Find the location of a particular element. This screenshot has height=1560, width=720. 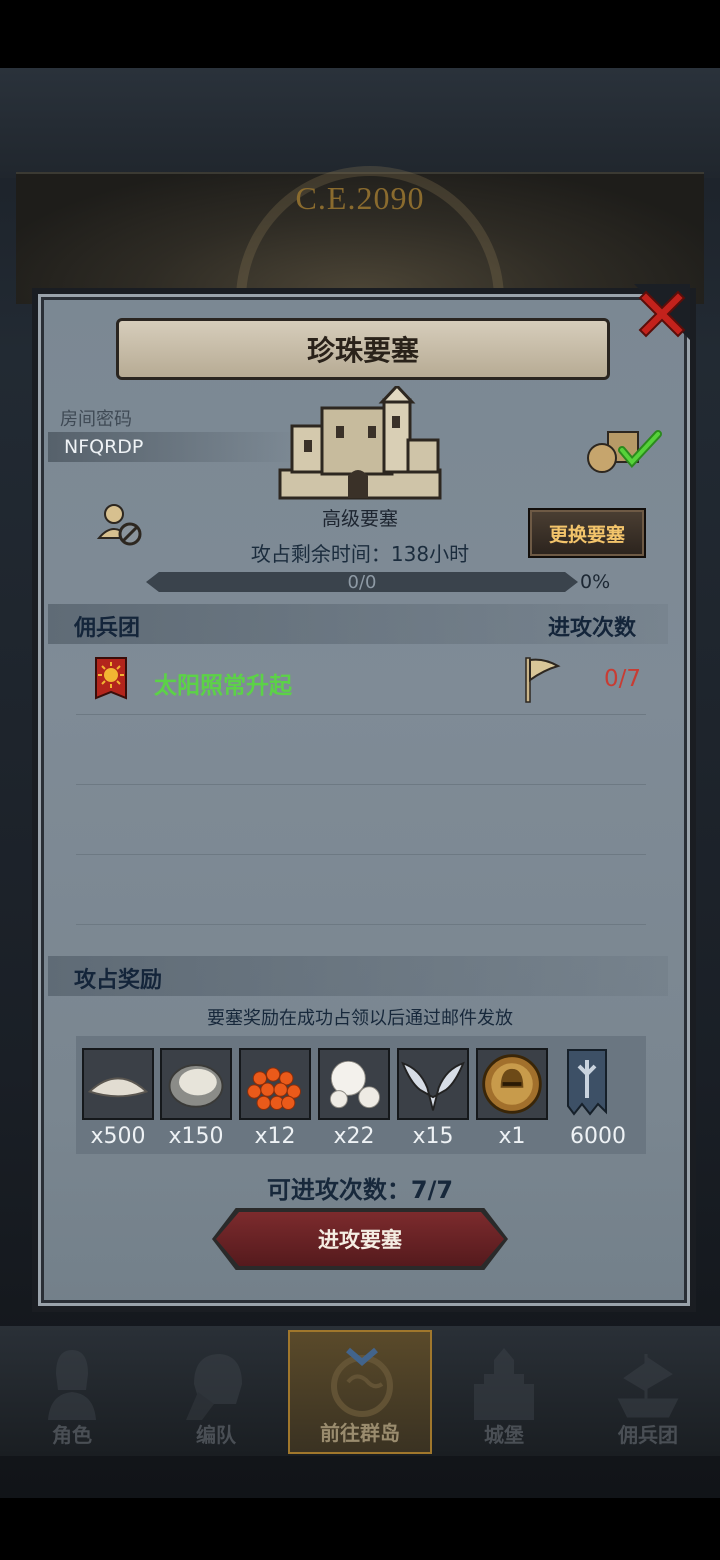

nav-label: 城堡 is located at coordinates (504, 1435).